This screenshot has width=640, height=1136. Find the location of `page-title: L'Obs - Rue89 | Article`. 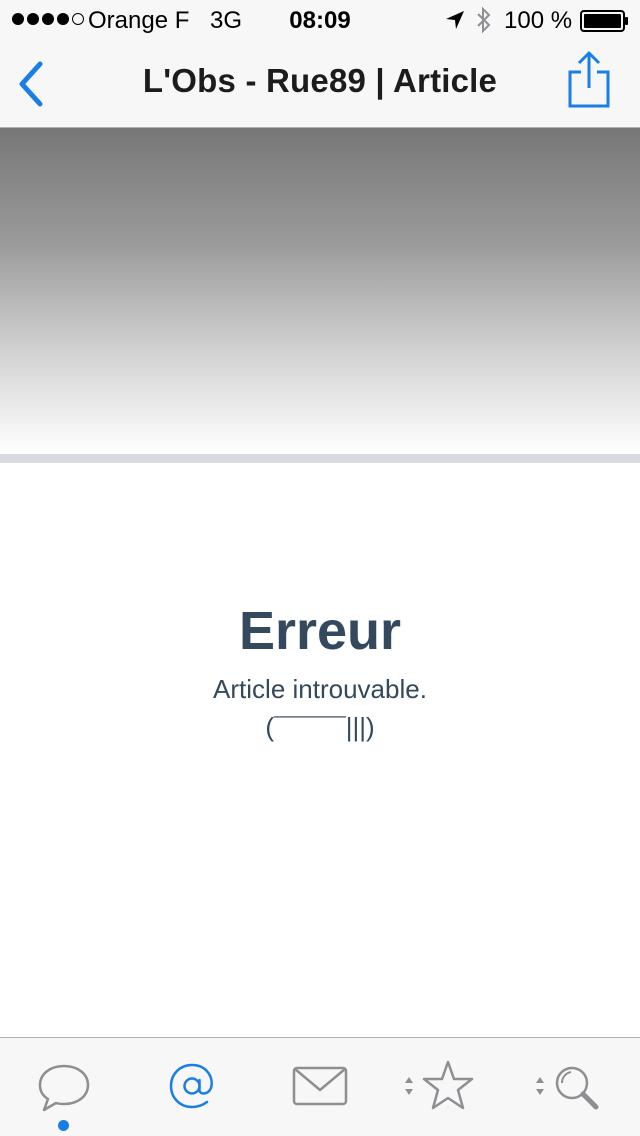

page-title: L'Obs - Rue89 | Article is located at coordinates (320, 80).